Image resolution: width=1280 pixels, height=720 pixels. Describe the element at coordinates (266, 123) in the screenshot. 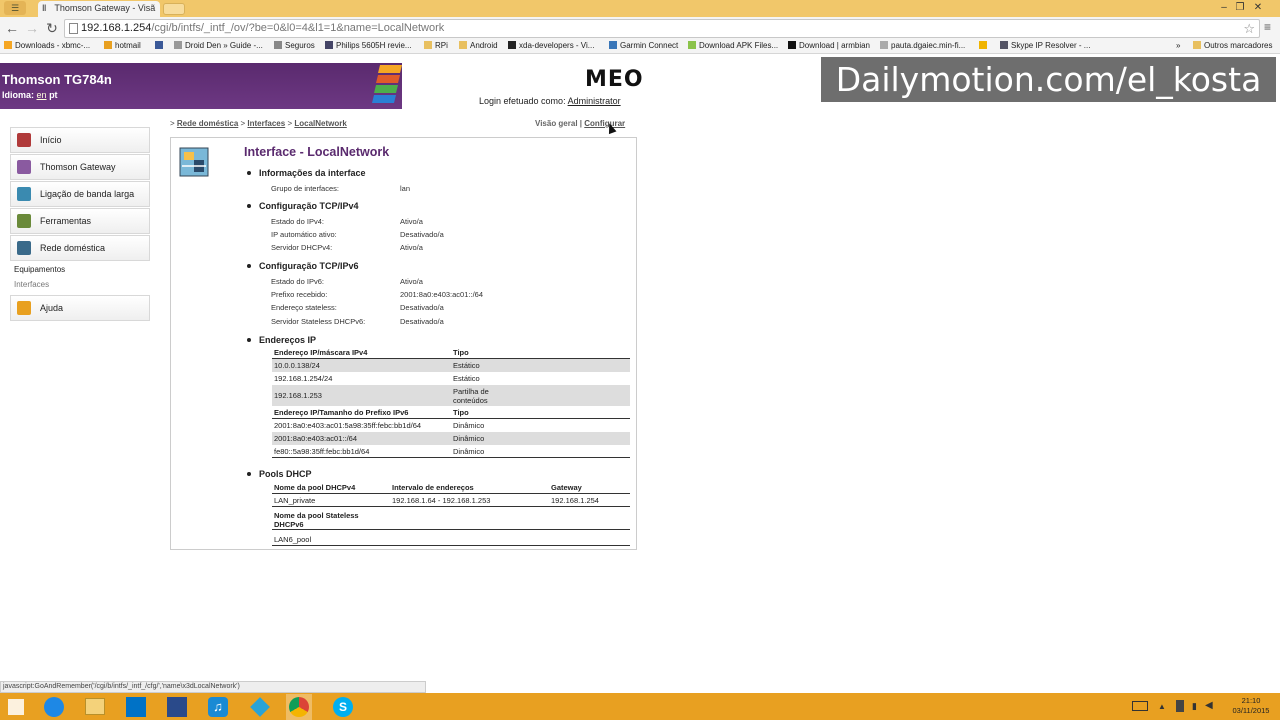

I see `breadcrumb-interfaces: Interfaces` at that location.